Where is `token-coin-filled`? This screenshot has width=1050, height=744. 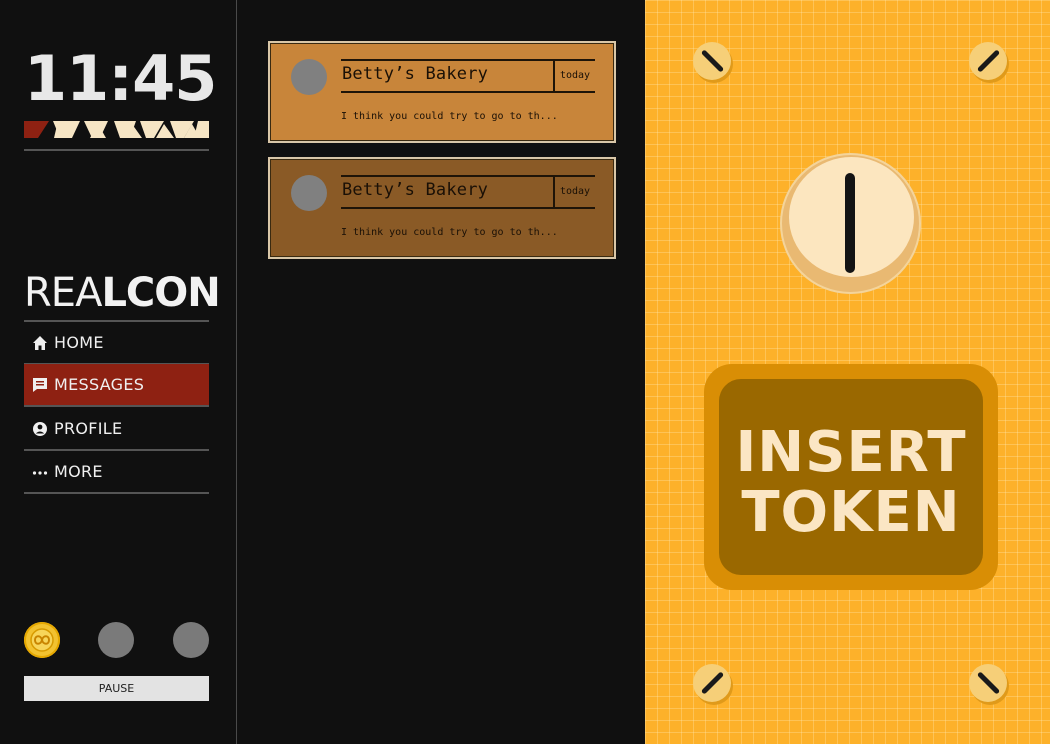 token-coin-filled is located at coordinates (42, 640).